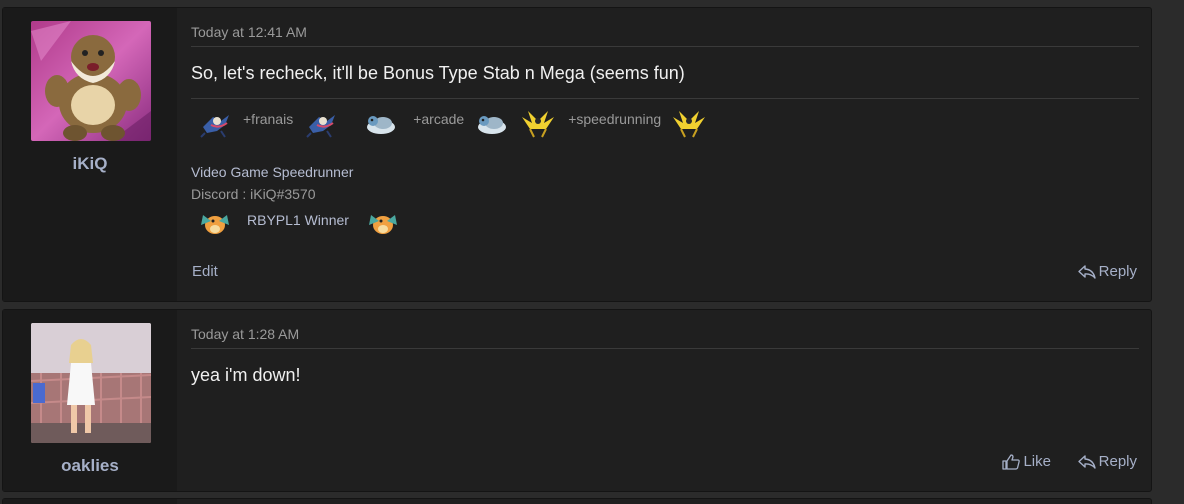 The height and width of the screenshot is (504, 1184). Describe the element at coordinates (1011, 461) in the screenshot. I see `thumbs-up-icon` at that location.